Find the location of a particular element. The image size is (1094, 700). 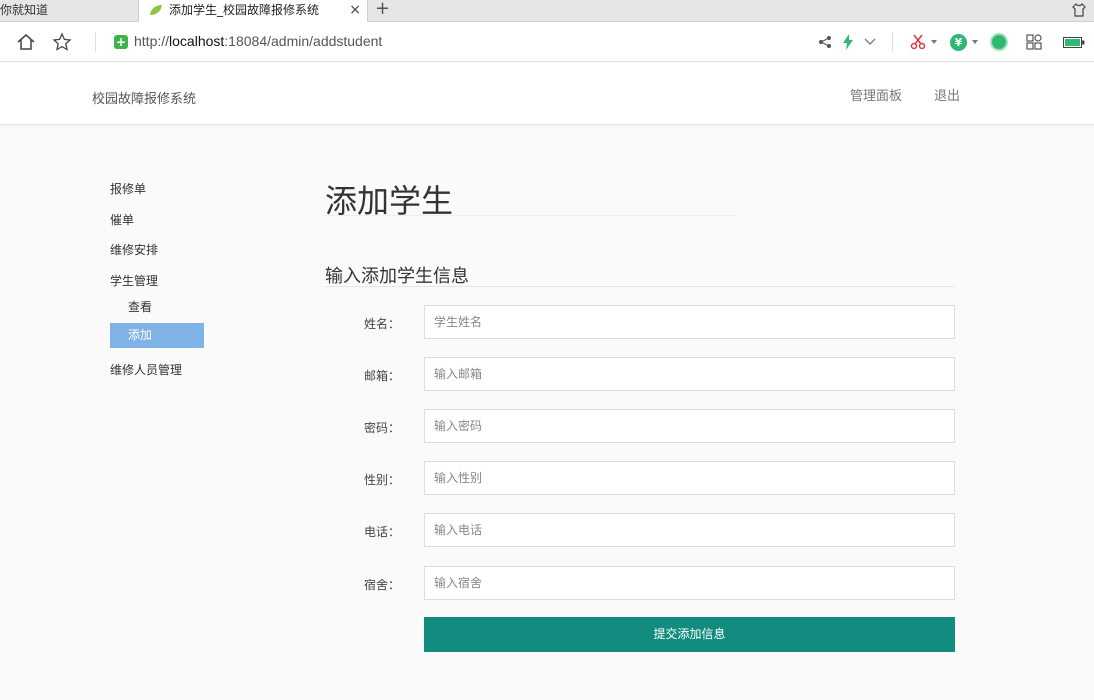

sidebar-item-repairman-management: 维修人员管理 is located at coordinates (146, 369).